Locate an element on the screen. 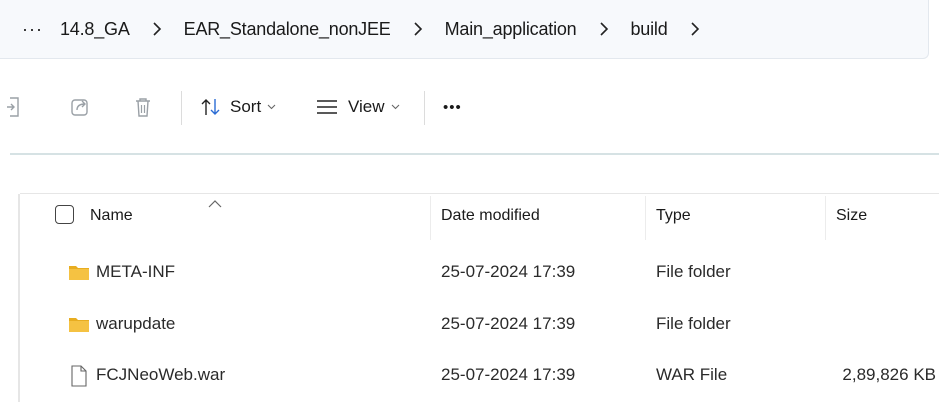 The height and width of the screenshot is (402, 939). view-lines-icon is located at coordinates (327, 107).